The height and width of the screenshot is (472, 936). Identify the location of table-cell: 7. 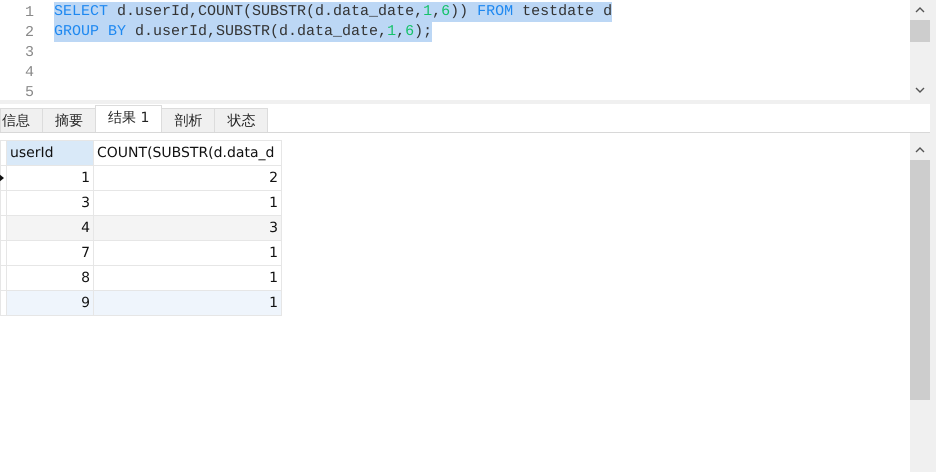
(50, 253).